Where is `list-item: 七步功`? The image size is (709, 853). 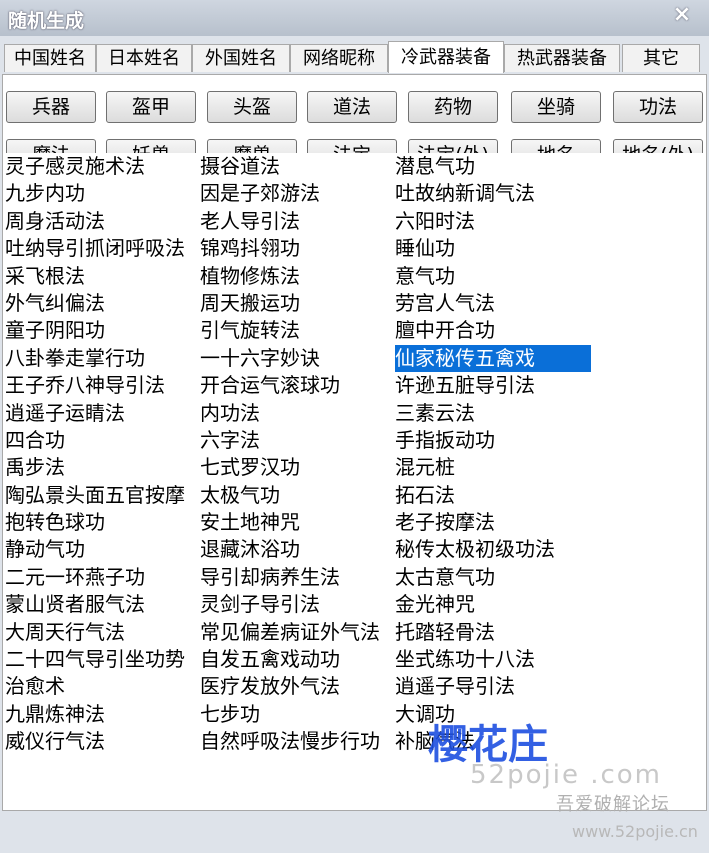 list-item: 七步功 is located at coordinates (300, 714).